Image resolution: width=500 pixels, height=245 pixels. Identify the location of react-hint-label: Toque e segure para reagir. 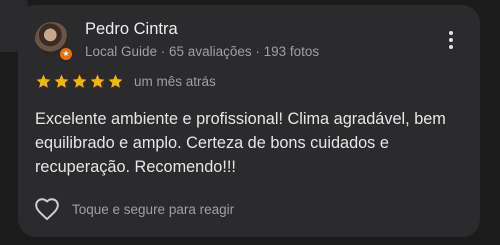
(153, 209).